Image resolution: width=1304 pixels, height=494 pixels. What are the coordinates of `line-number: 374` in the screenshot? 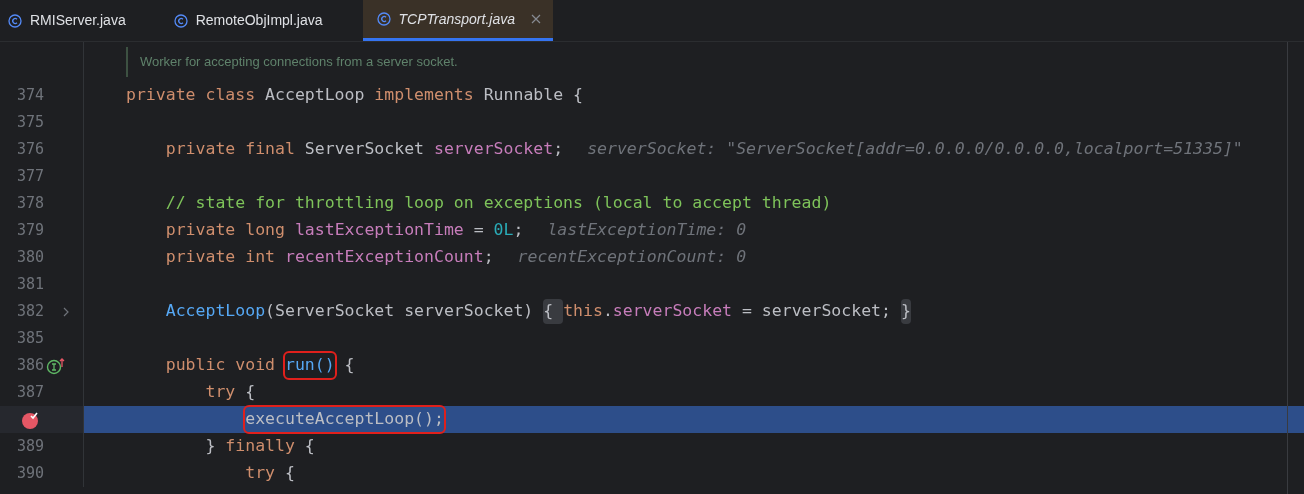 It's located at (29, 96).